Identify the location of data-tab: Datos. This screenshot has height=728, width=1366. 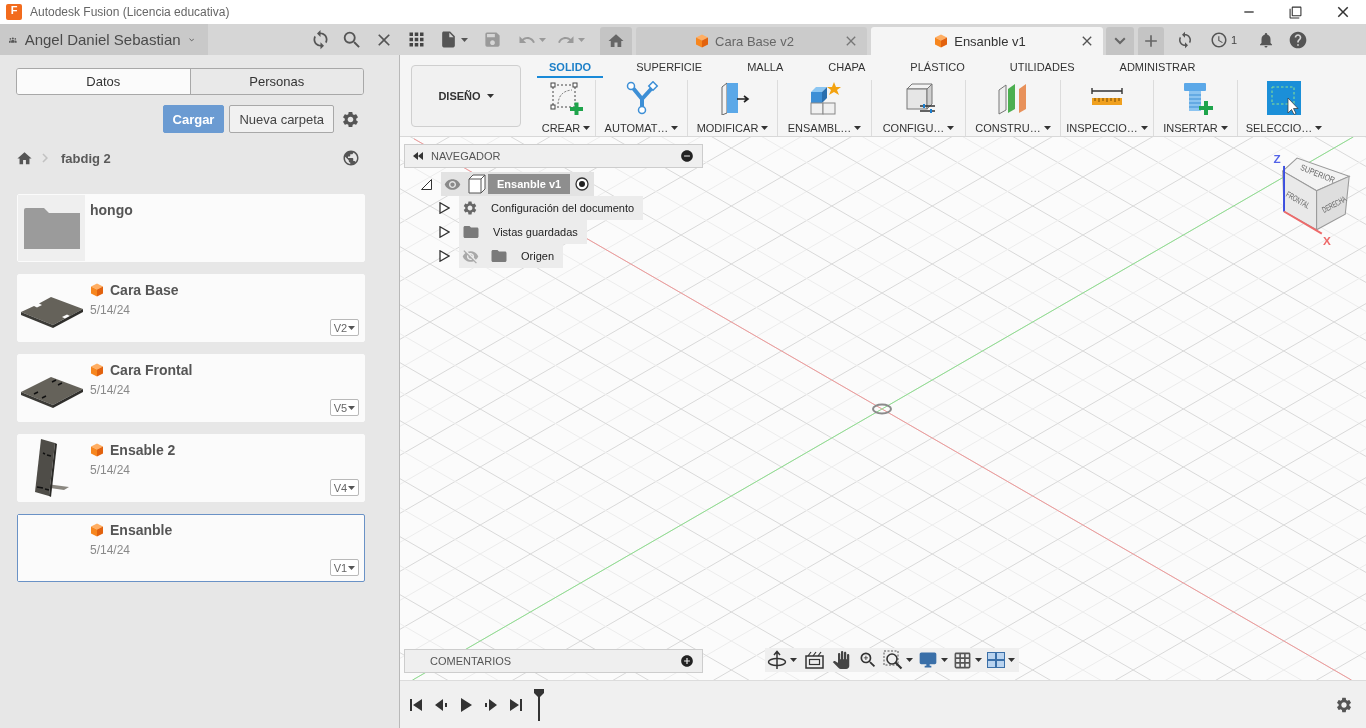
(103, 81).